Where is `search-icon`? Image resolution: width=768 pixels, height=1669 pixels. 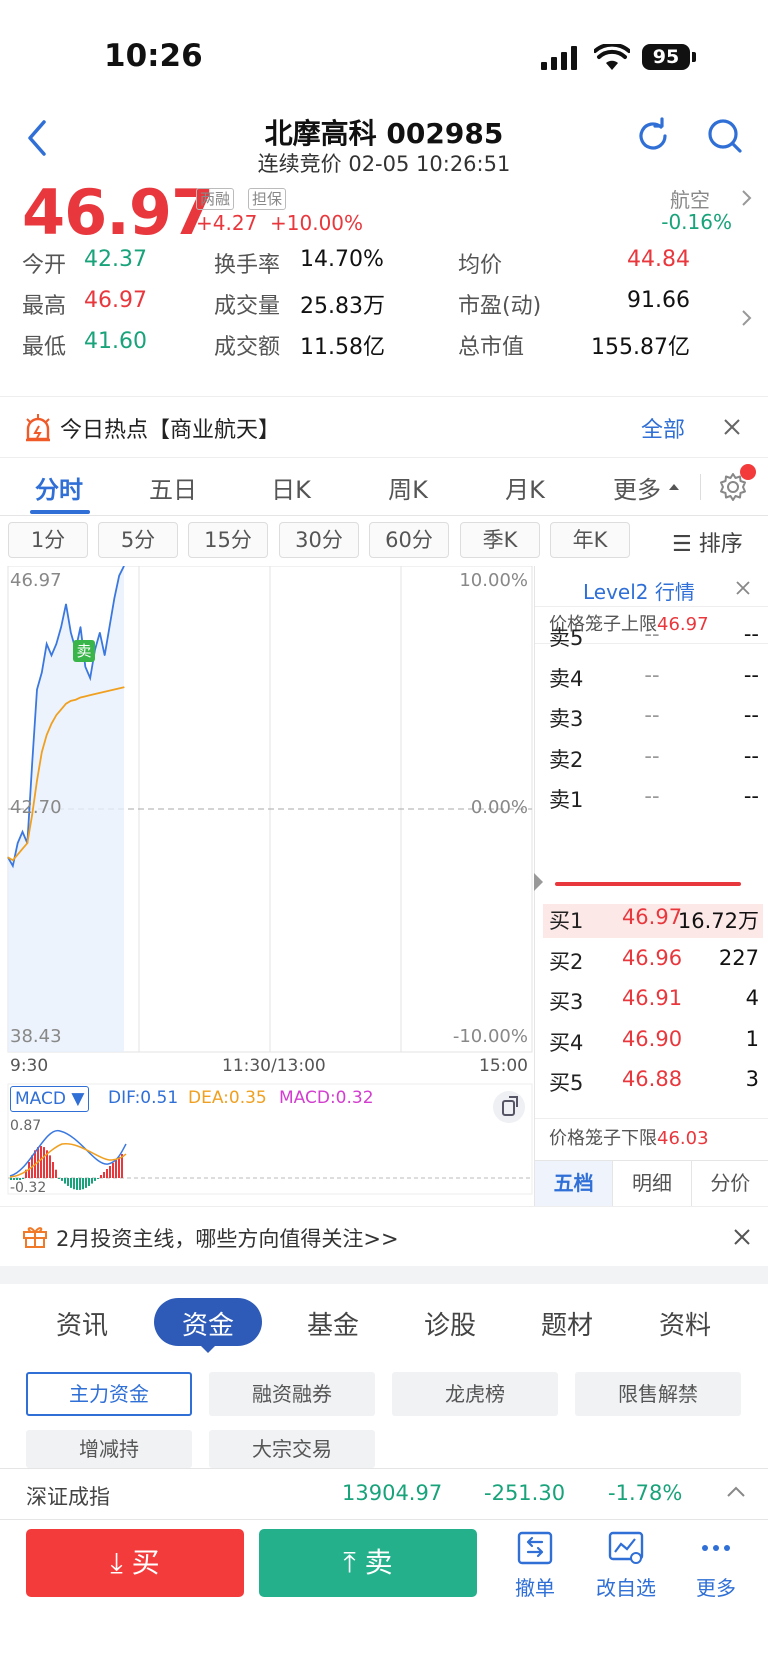 search-icon is located at coordinates (725, 136).